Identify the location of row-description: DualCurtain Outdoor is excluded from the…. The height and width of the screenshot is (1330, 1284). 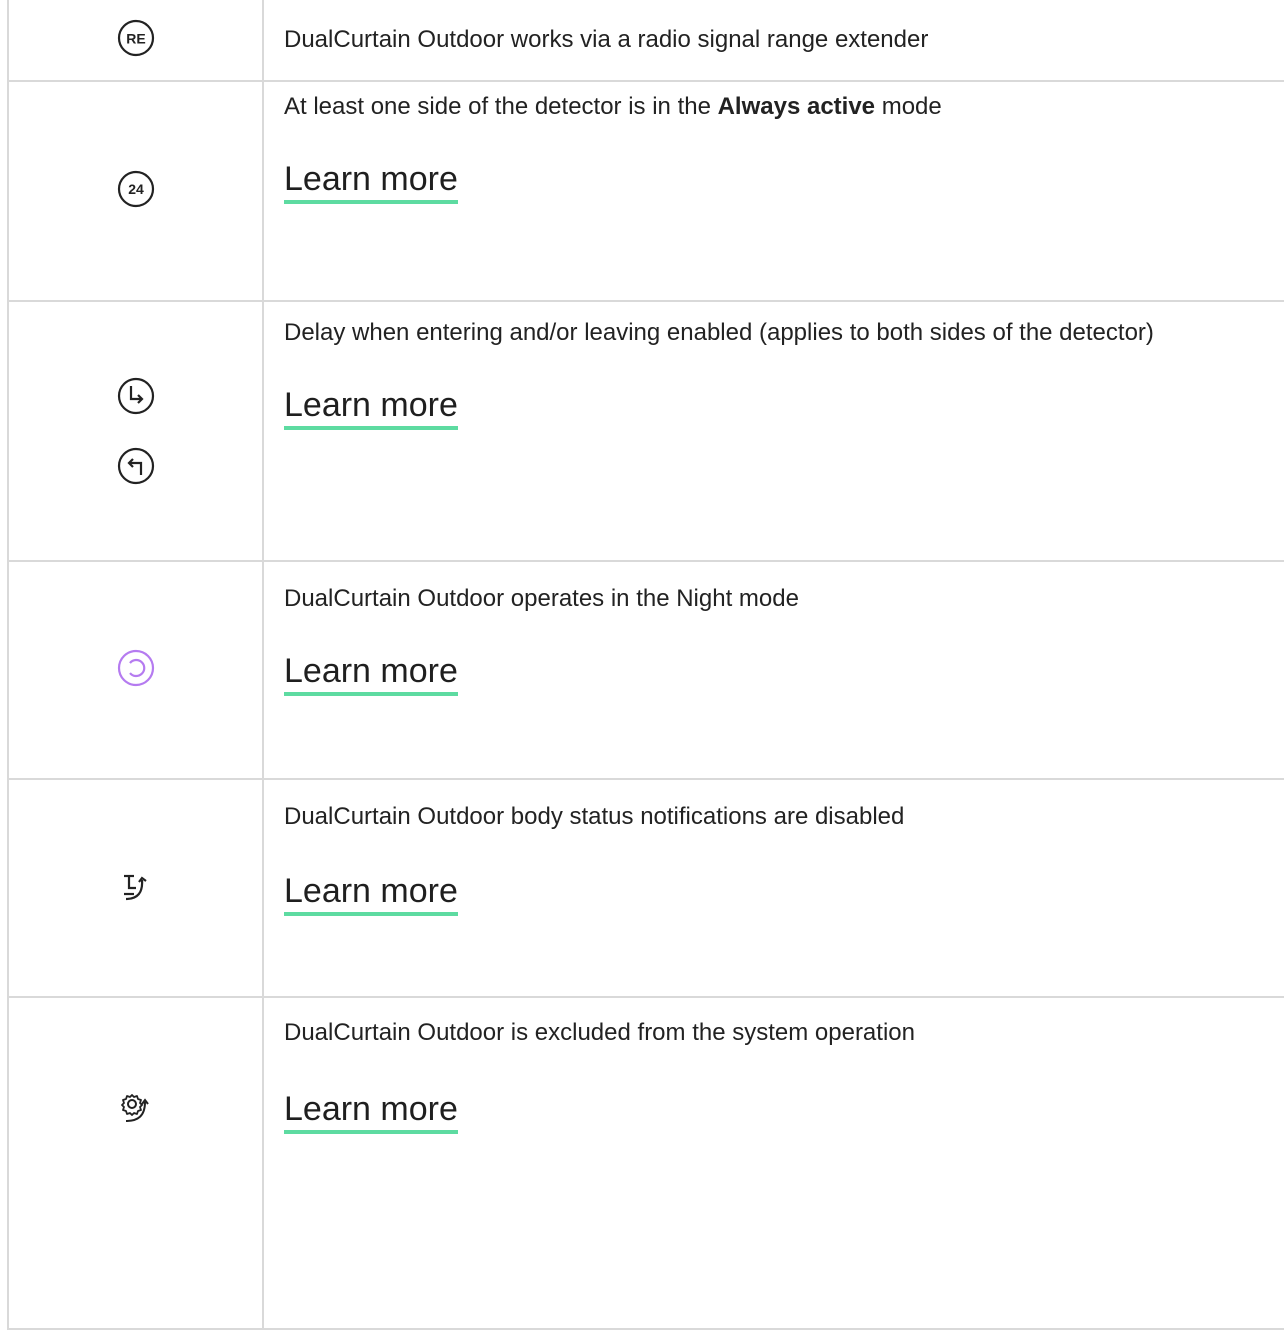
(599, 1032).